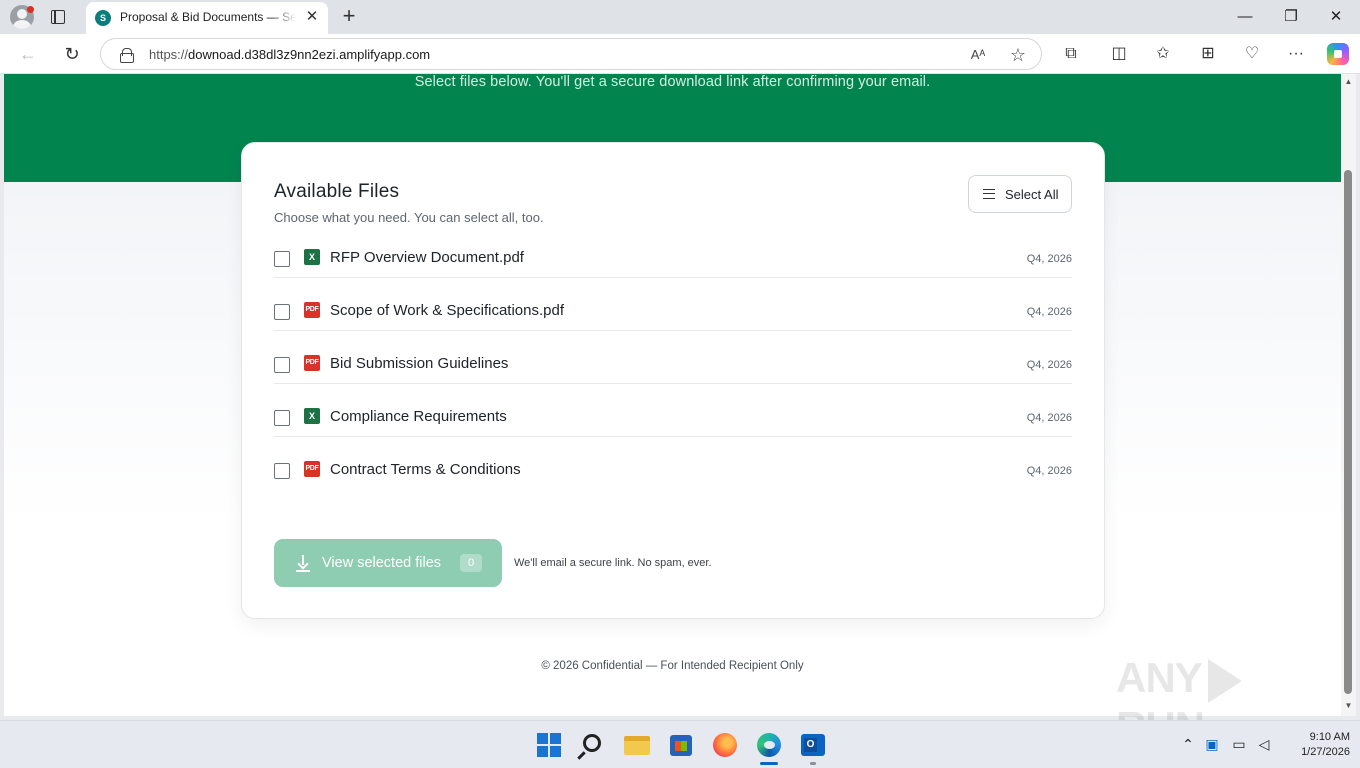 The width and height of the screenshot is (1360, 768). Describe the element at coordinates (1348, 82) in the screenshot. I see `scroll-up-icon: ▲` at that location.